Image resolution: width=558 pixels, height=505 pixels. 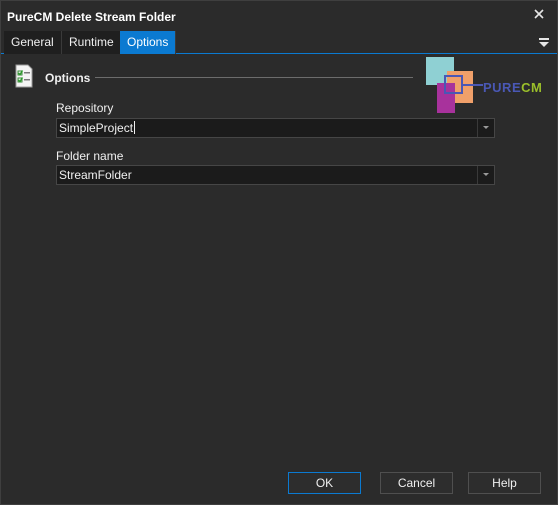 What do you see at coordinates (85, 108) in the screenshot?
I see `repository-label: Repository` at bounding box center [85, 108].